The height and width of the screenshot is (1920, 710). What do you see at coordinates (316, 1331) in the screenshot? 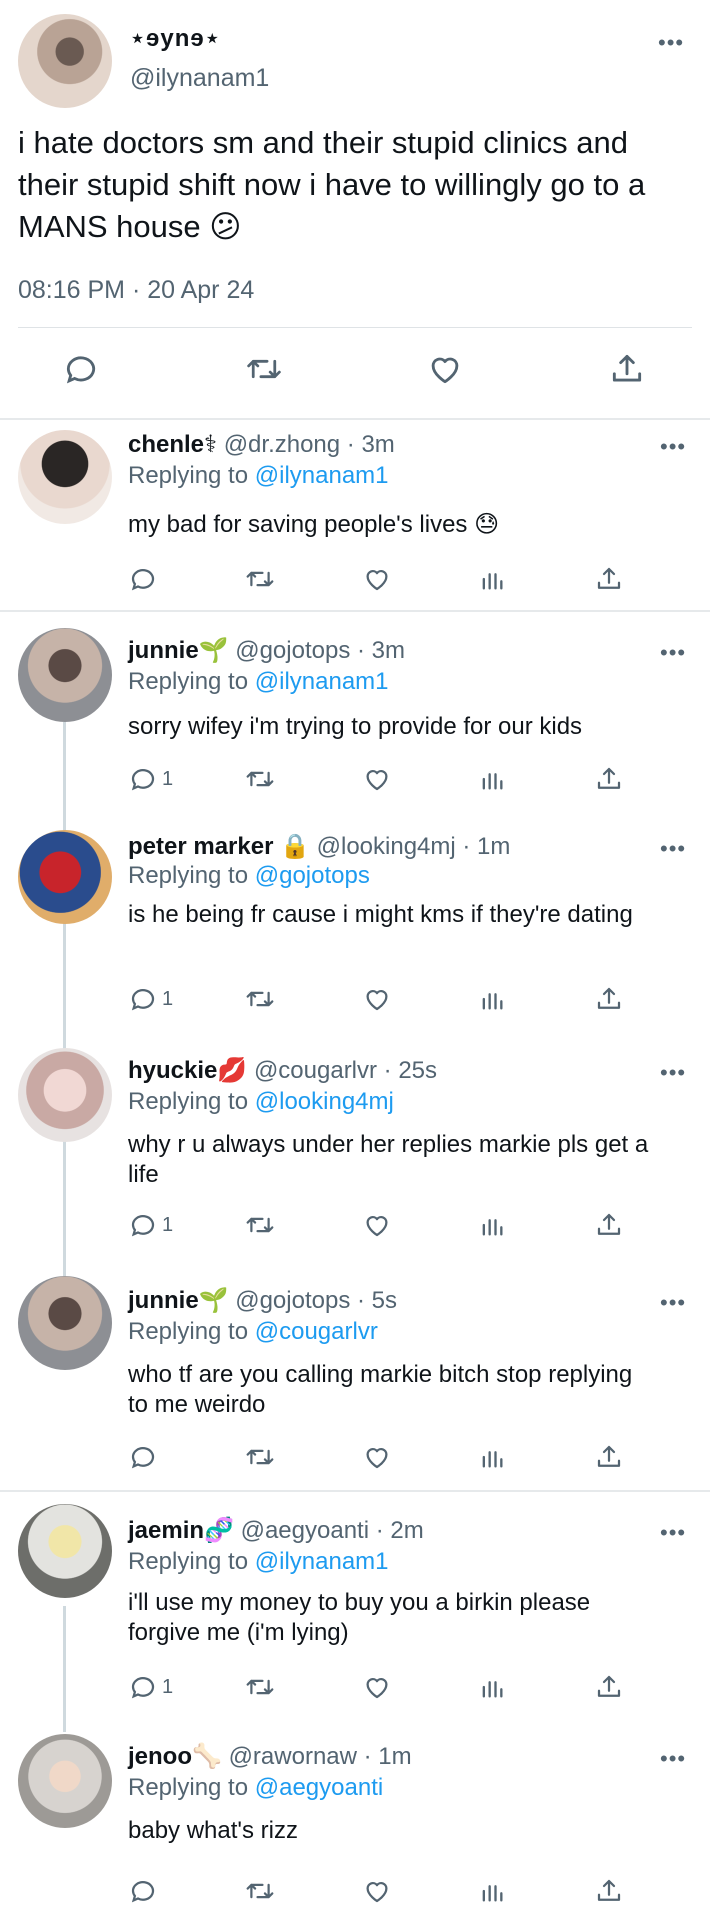
I see `replying-to-link: @cougarlvr` at bounding box center [316, 1331].